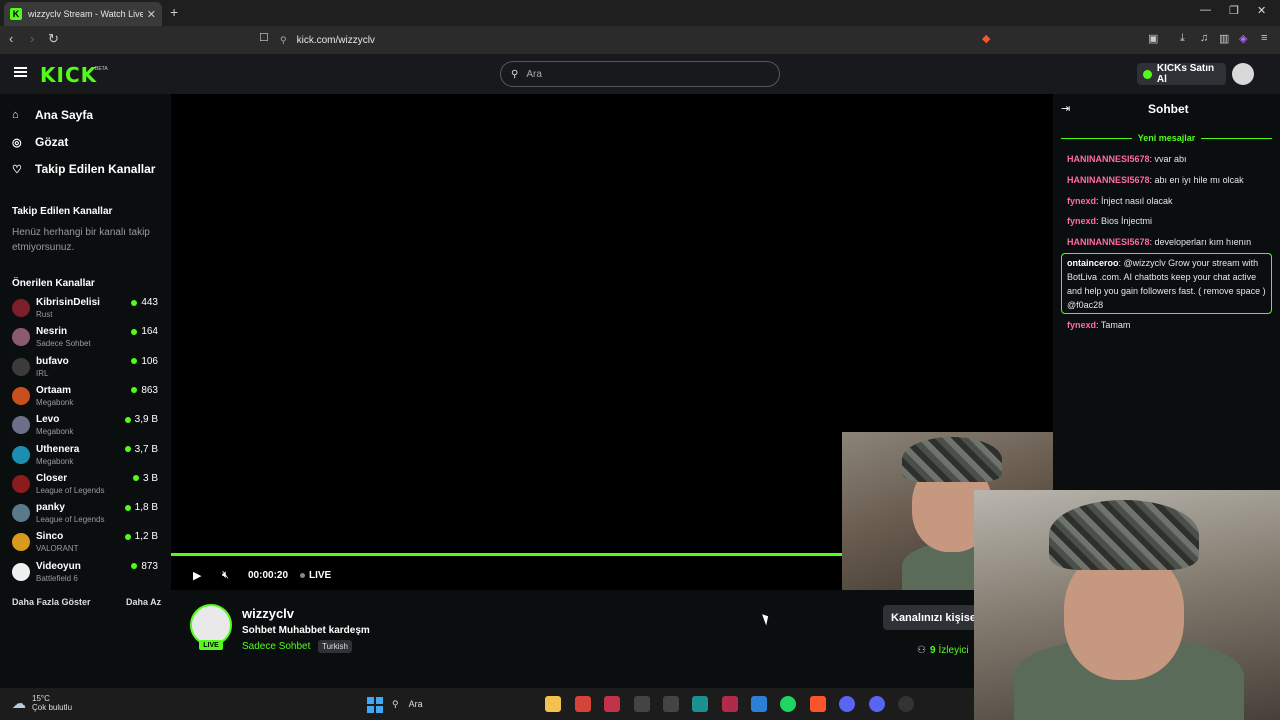 Image resolution: width=1280 pixels, height=720 pixels. Describe the element at coordinates (52, 332) in the screenshot. I see `channel-name: Nesrin` at that location.